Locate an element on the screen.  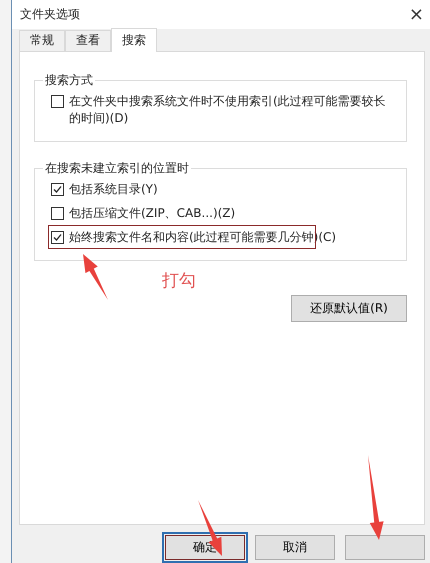
window-title: 文件夹选项 is located at coordinates (50, 14).